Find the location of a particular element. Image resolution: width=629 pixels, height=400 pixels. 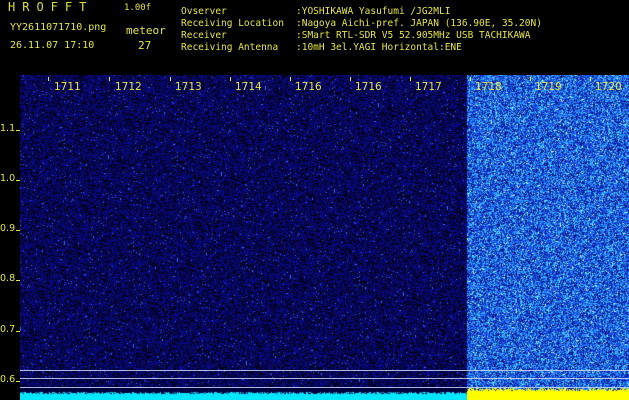

app-title: HROFFT is located at coordinates (51, 7).